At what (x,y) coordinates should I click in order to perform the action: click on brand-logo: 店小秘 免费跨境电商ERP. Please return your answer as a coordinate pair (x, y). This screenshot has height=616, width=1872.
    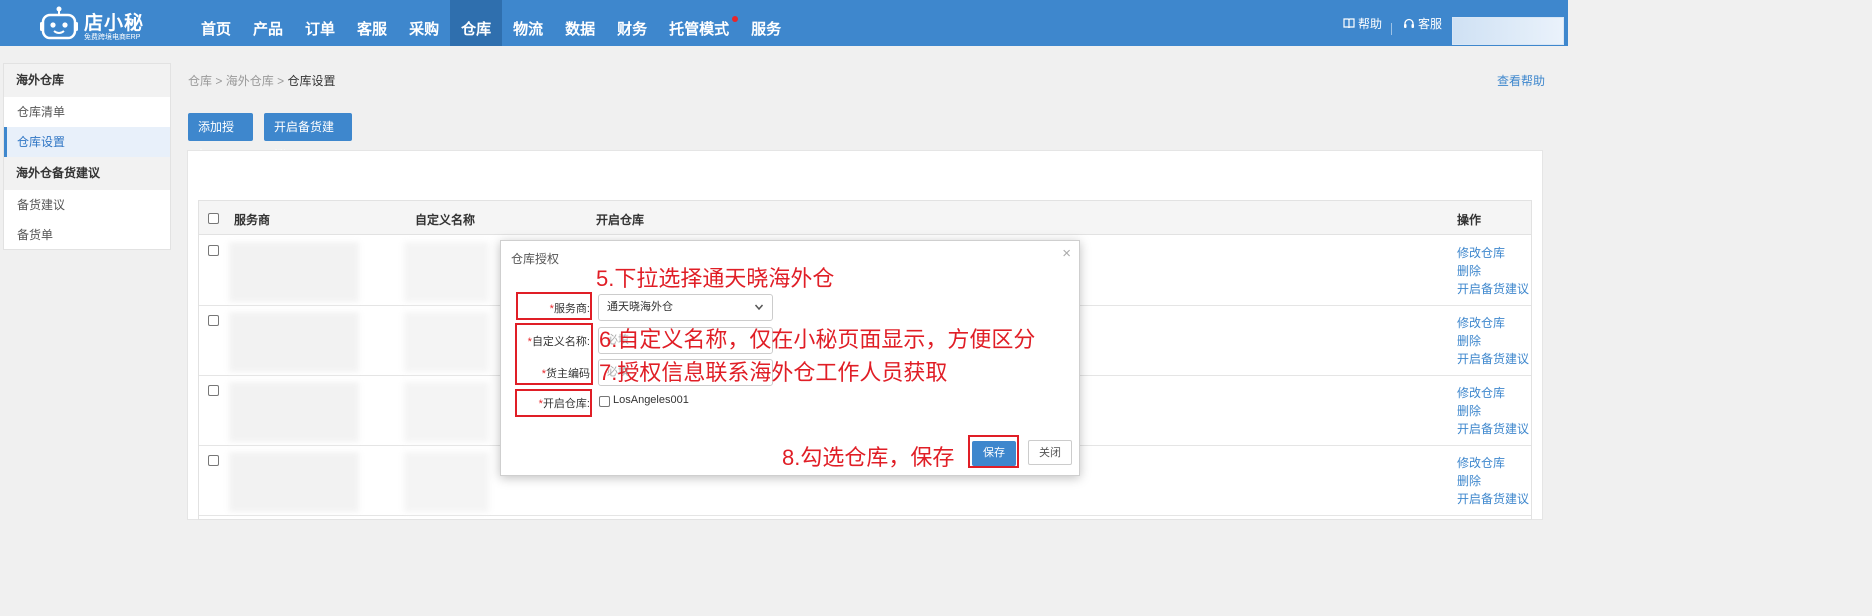
    Looking at the image, I should click on (93, 23).